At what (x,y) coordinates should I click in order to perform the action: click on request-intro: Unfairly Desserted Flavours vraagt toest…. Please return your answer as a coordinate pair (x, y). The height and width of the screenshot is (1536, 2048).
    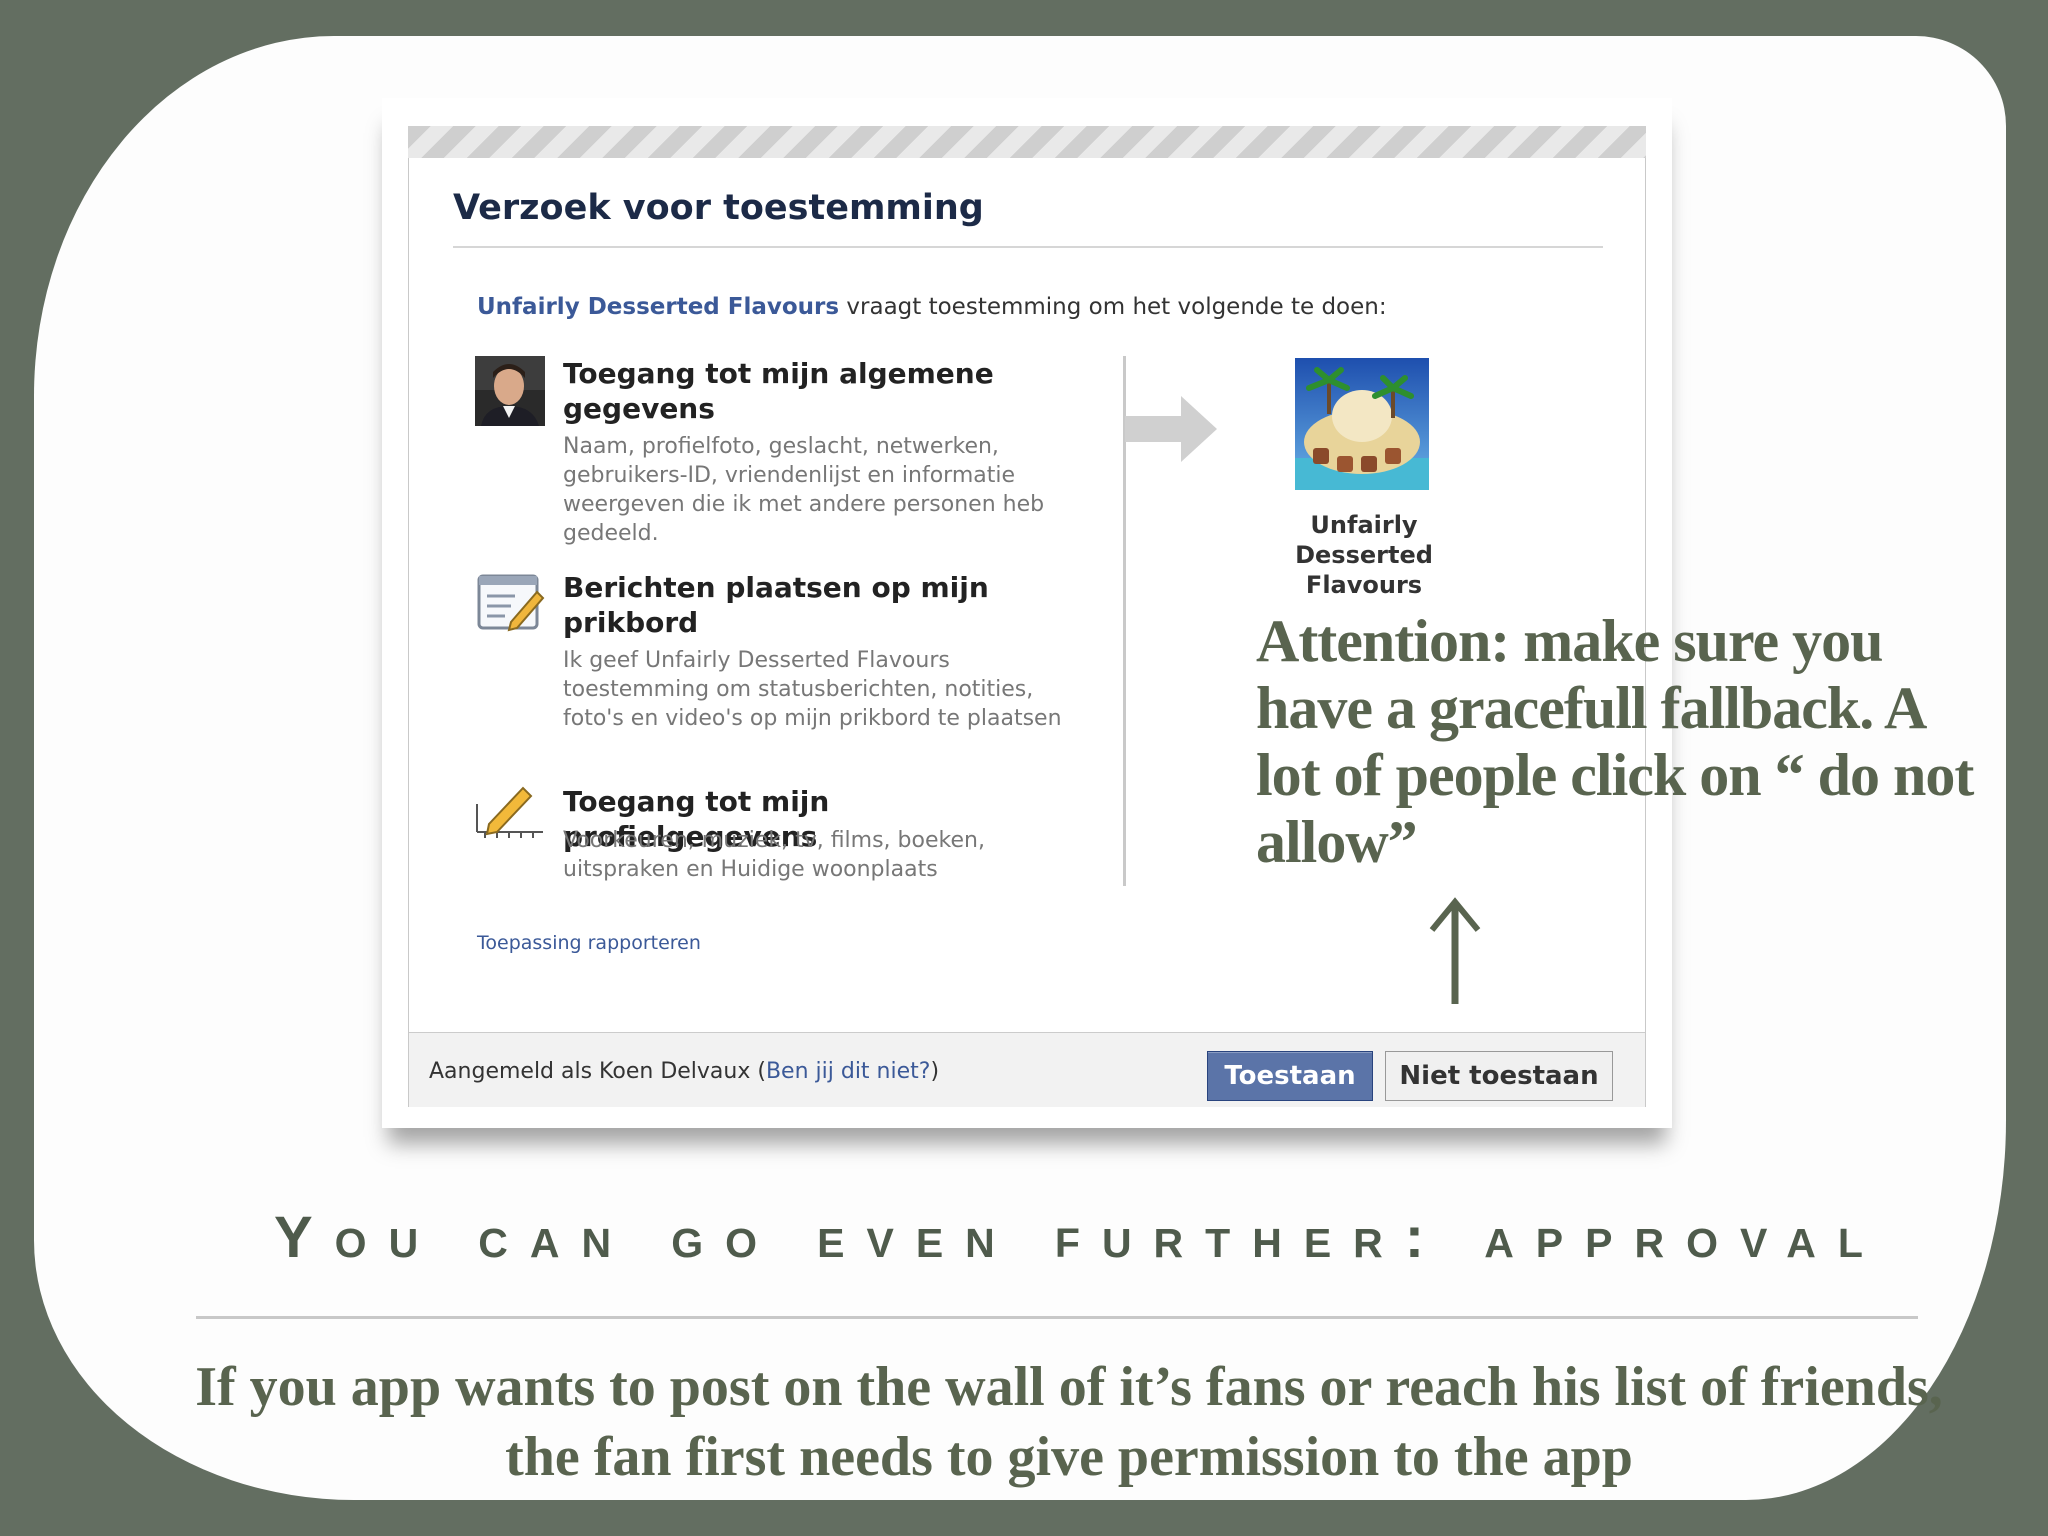
    Looking at the image, I should click on (932, 307).